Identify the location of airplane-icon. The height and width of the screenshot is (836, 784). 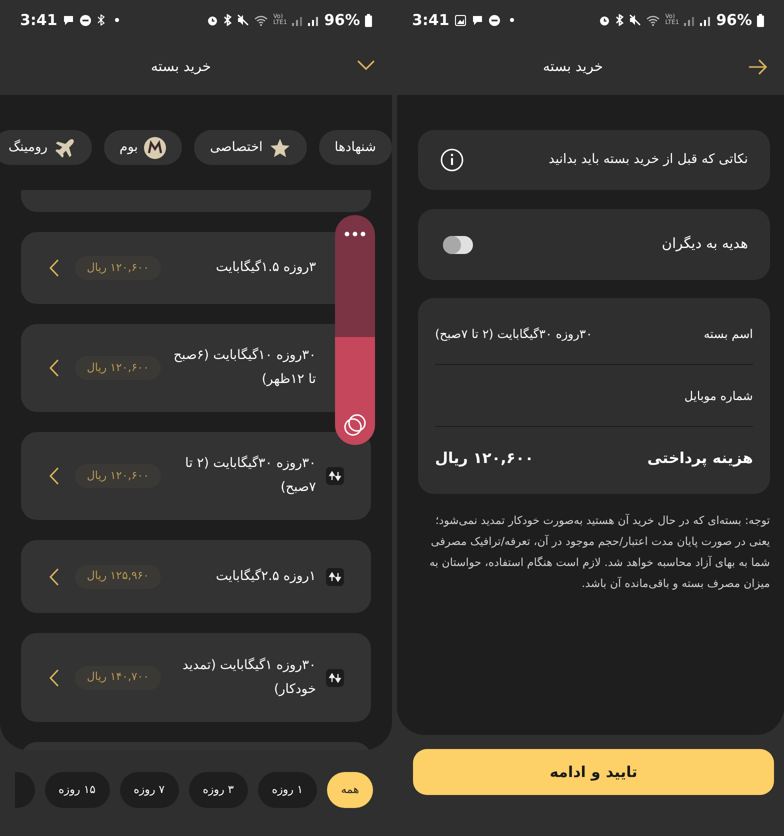
(65, 147).